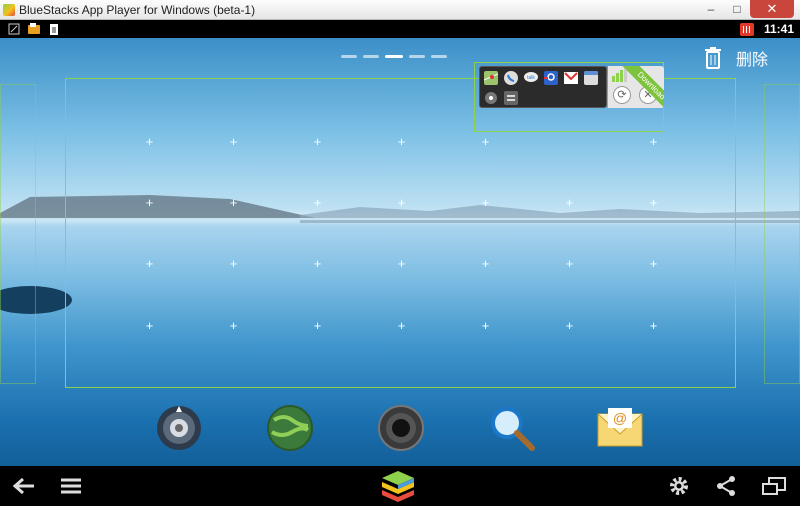 The height and width of the screenshot is (506, 800). Describe the element at coordinates (491, 78) in the screenshot. I see `maps-icon` at that location.